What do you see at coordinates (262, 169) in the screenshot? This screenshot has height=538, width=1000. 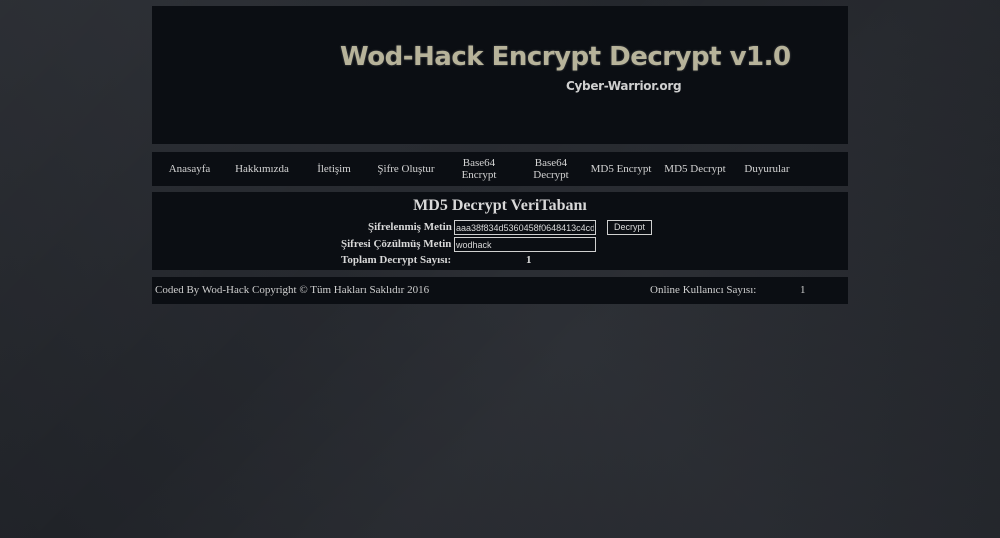 I see `nav-item-hakkimizda: Hakkımızda` at bounding box center [262, 169].